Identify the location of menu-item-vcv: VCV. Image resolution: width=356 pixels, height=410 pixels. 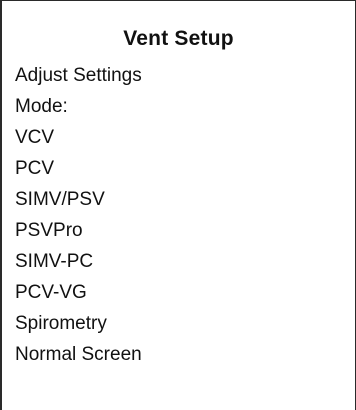
(182, 142).